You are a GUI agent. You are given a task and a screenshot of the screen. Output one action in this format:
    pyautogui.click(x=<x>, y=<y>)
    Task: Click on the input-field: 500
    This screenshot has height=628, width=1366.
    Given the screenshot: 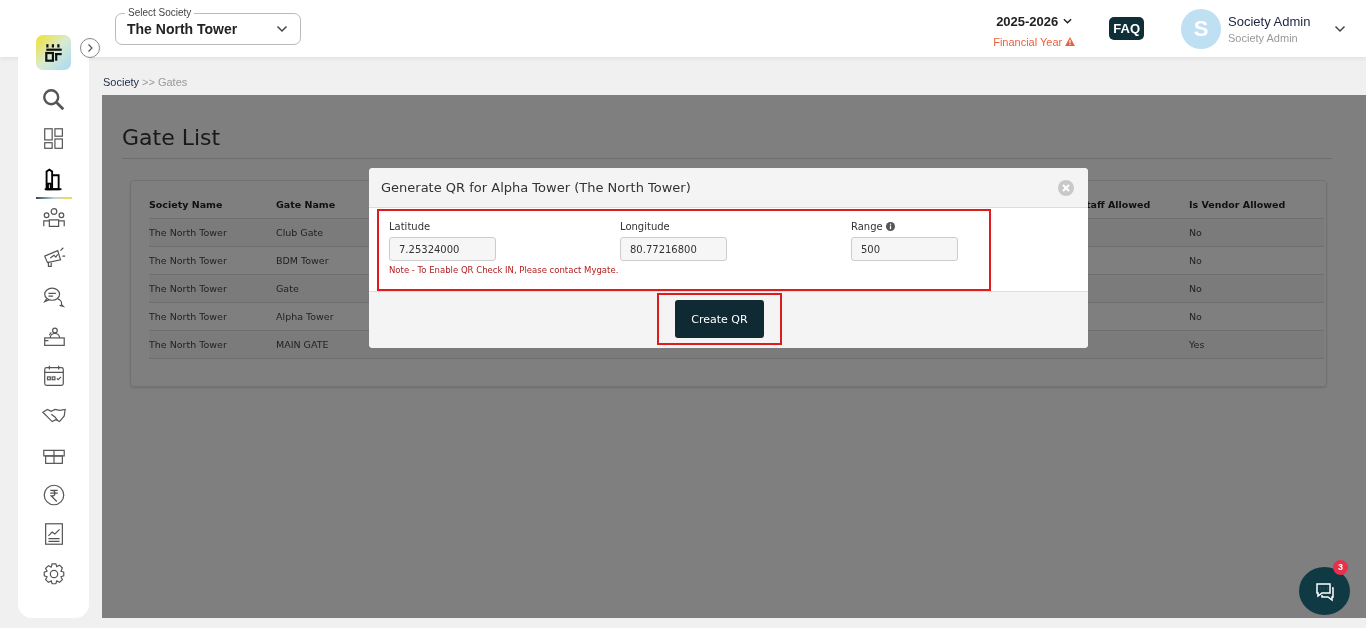 What is the action you would take?
    pyautogui.click(x=904, y=249)
    